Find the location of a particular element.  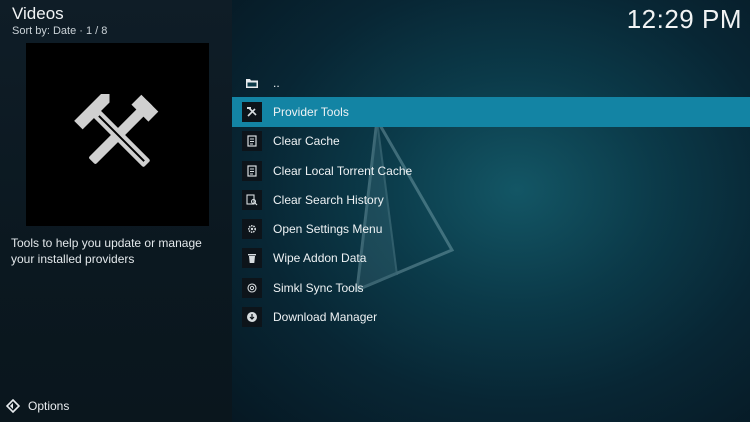

list-item-label: Clear Local Torrent Cache is located at coordinates (343, 170).